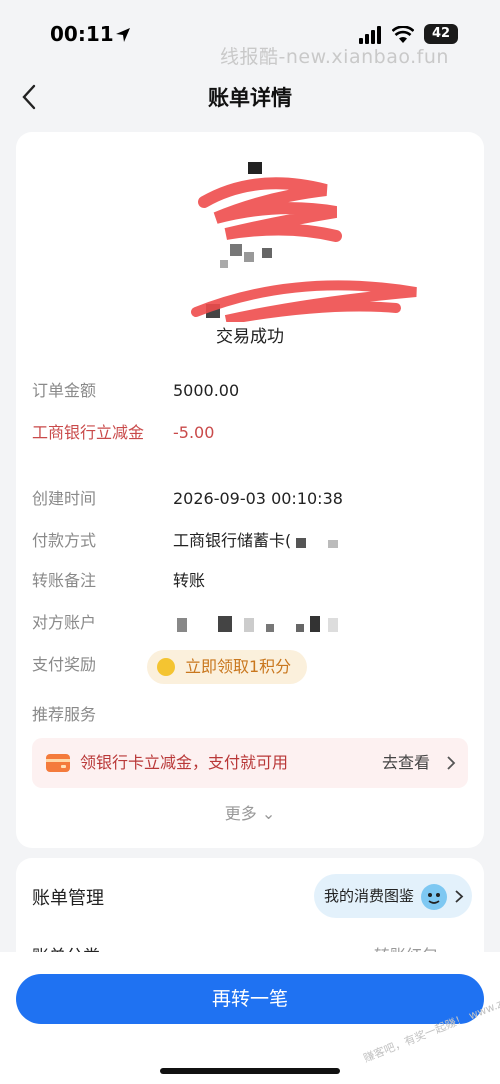 The image size is (500, 1084). I want to click on bill-management-title: 账单管理, so click(68, 898).